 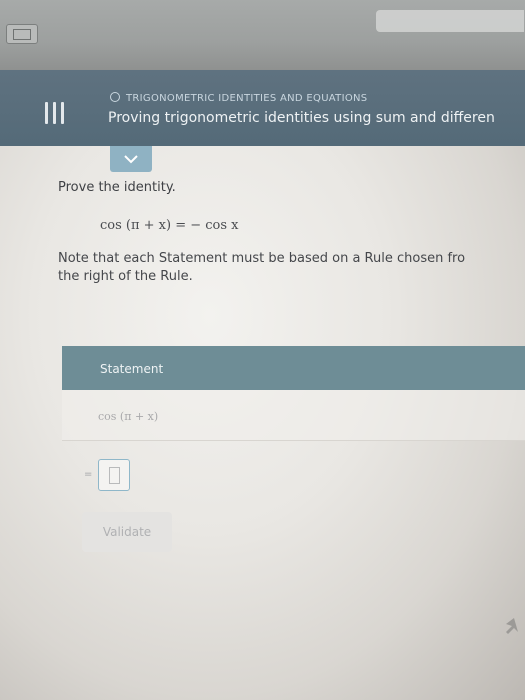 What do you see at coordinates (127, 532) in the screenshot?
I see `validate-button: Validate` at bounding box center [127, 532].